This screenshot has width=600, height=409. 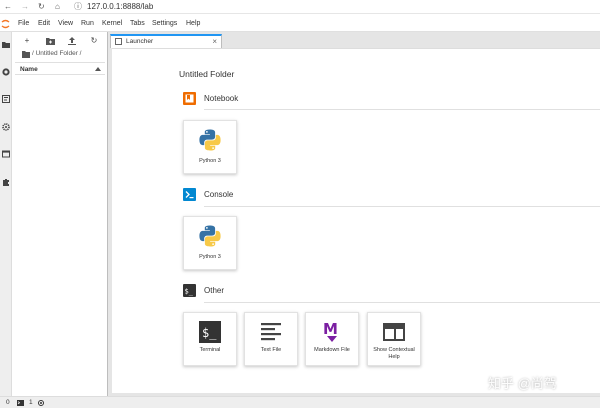 I want to click on text-file-card: Text File, so click(x=271, y=339).